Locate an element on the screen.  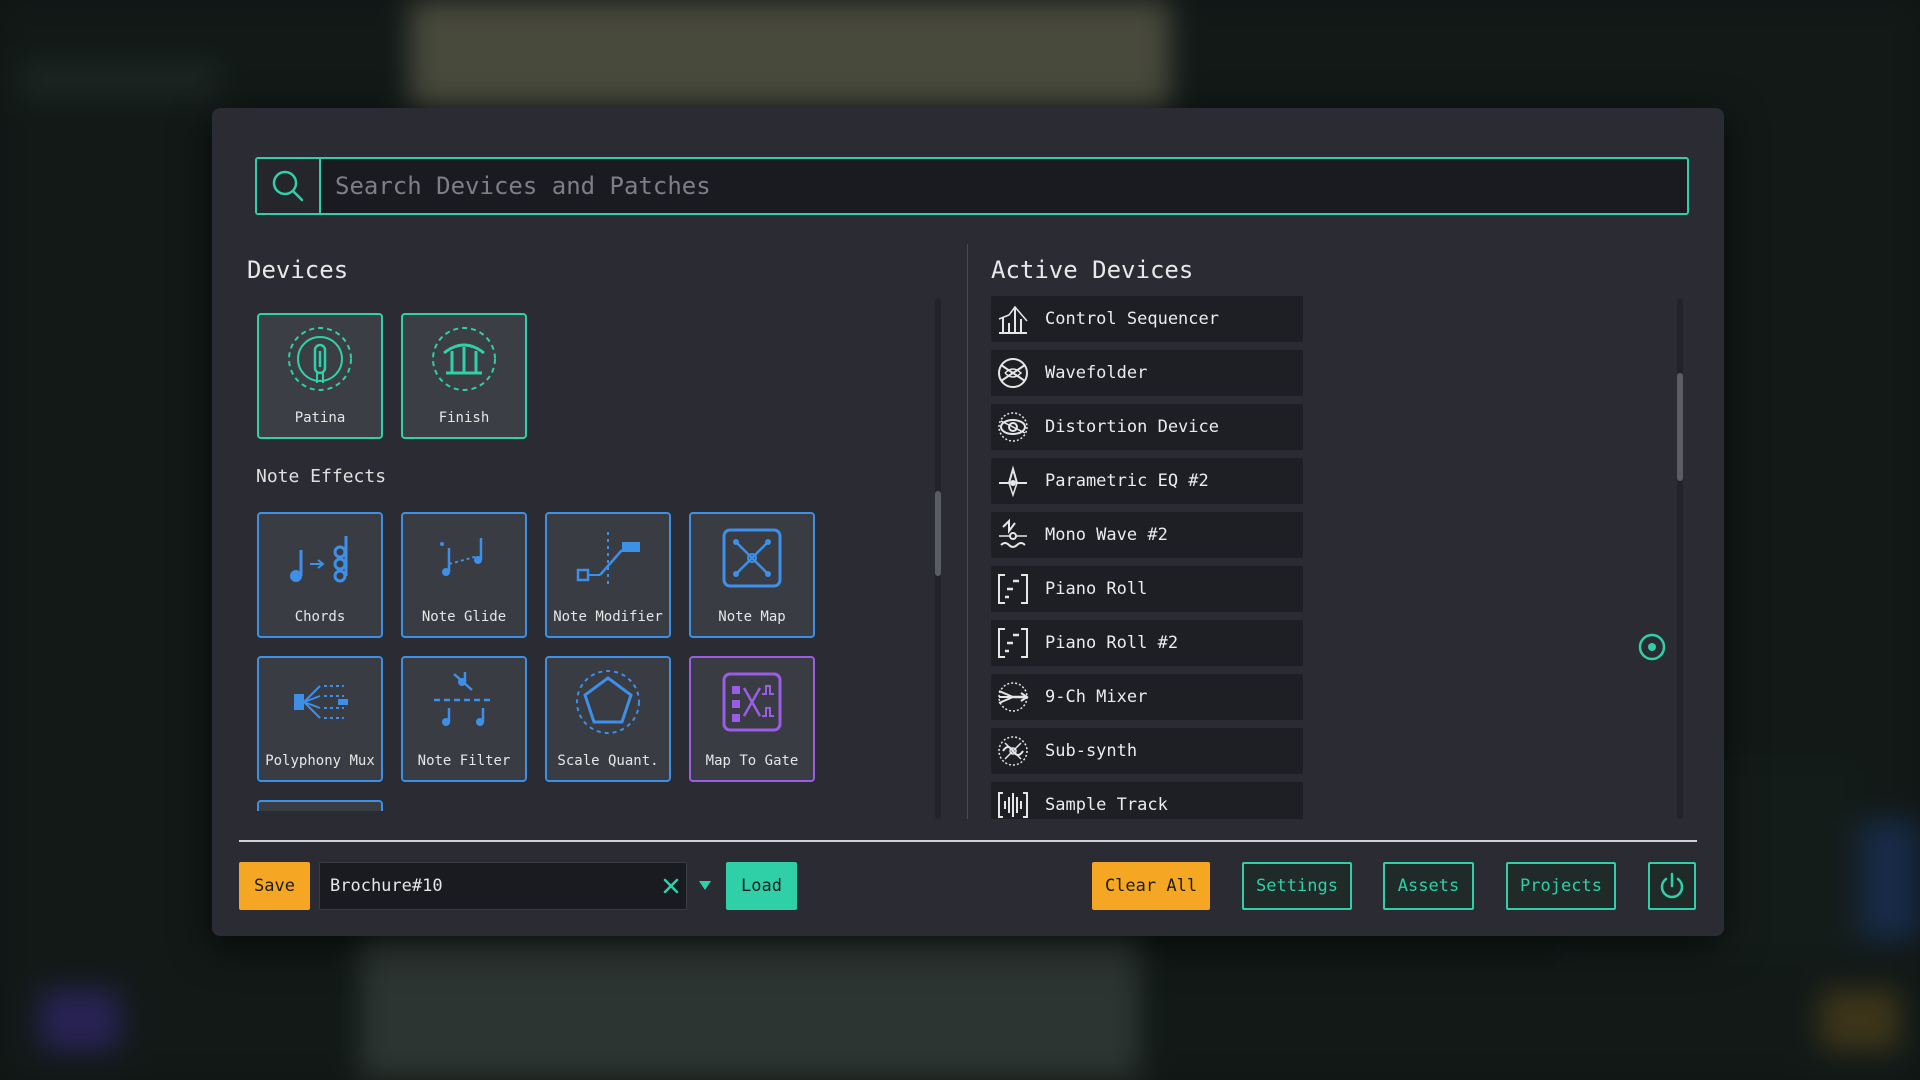
device-tile-label: Patina is located at coordinates (320, 418).